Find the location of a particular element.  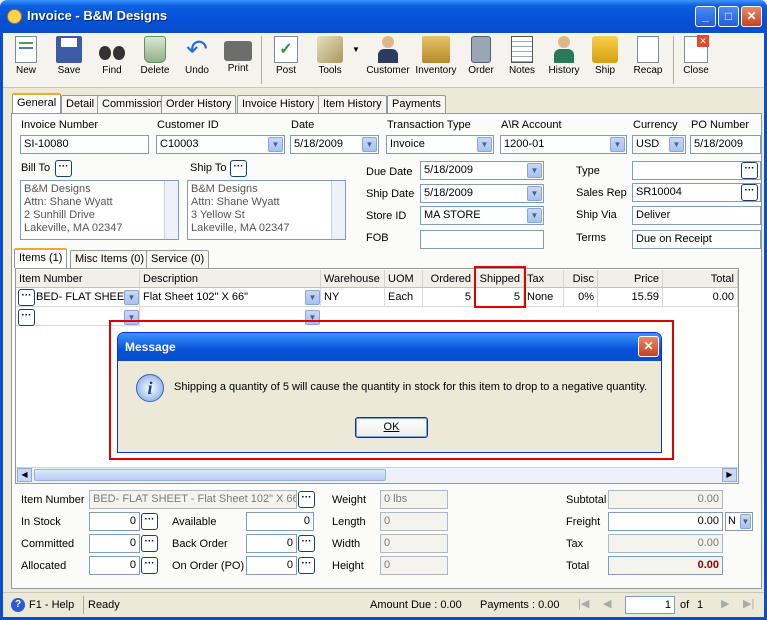

ship-date-field: 5/18/2009 ▼ is located at coordinates (482, 193).